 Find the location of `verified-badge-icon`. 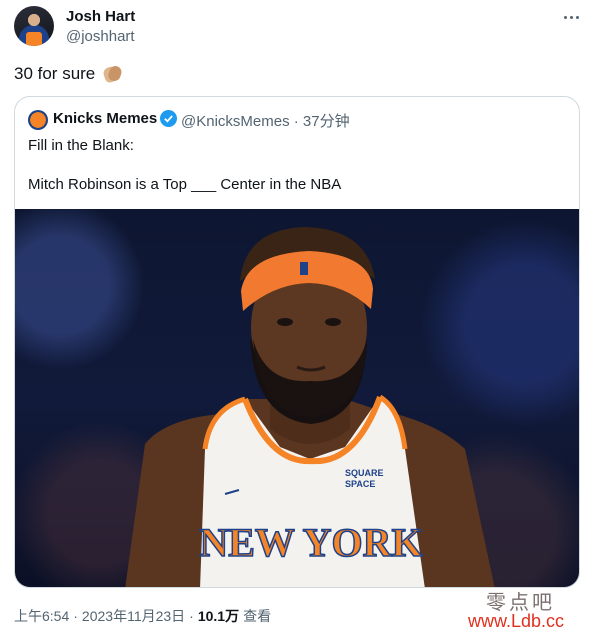

verified-badge-icon is located at coordinates (168, 118).